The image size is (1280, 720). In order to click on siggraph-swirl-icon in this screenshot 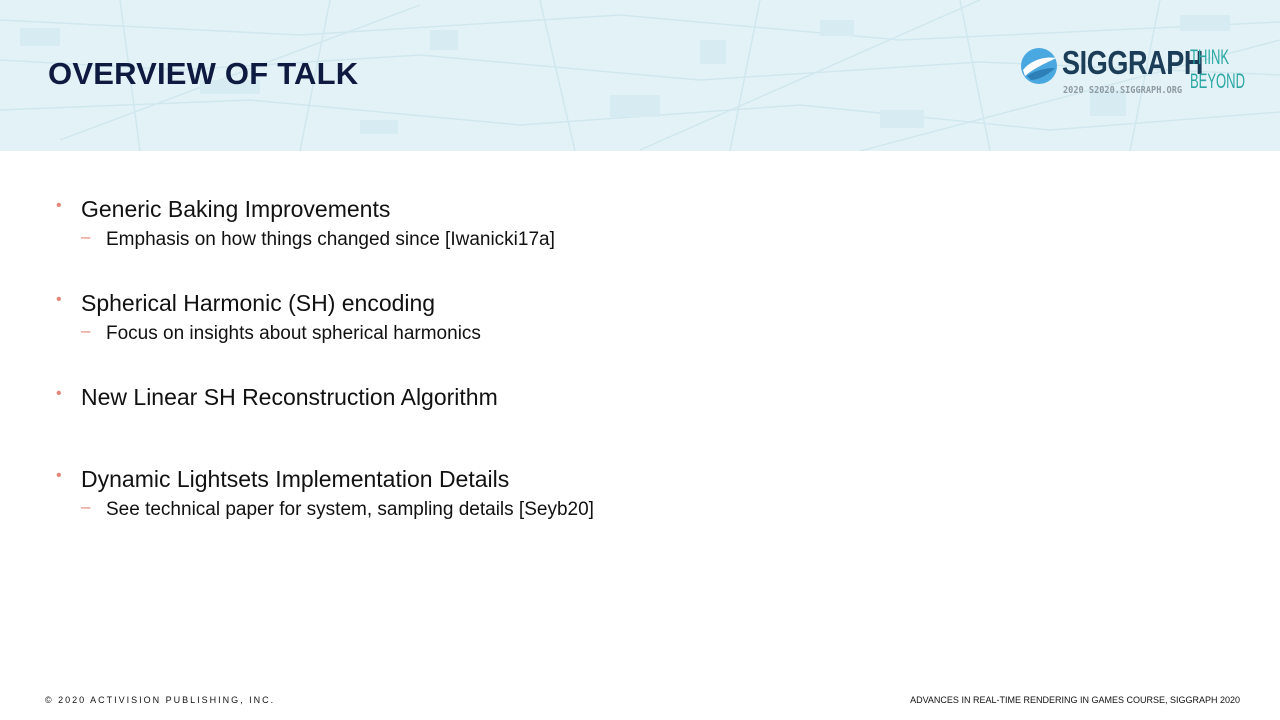, I will do `click(1039, 66)`.